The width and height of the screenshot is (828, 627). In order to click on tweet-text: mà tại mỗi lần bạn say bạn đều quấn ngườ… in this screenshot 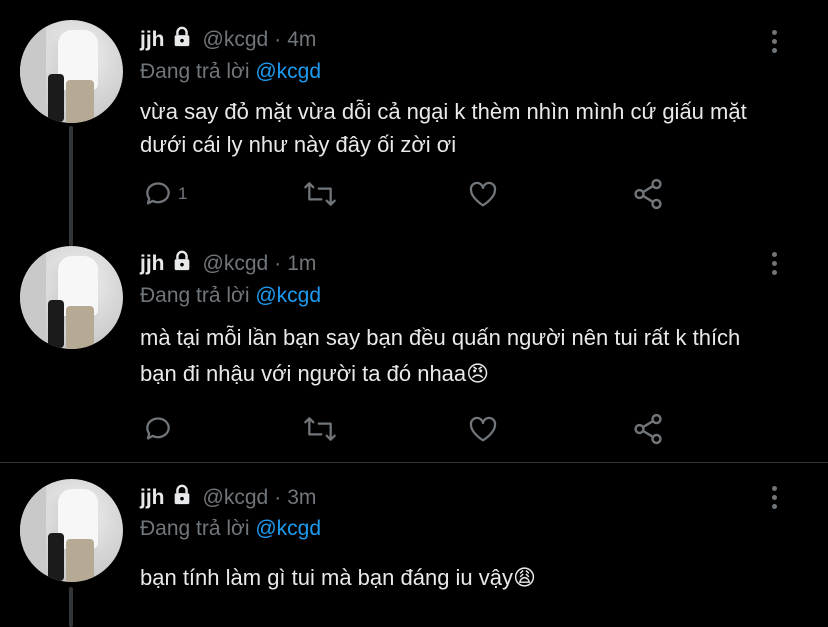, I will do `click(440, 355)`.